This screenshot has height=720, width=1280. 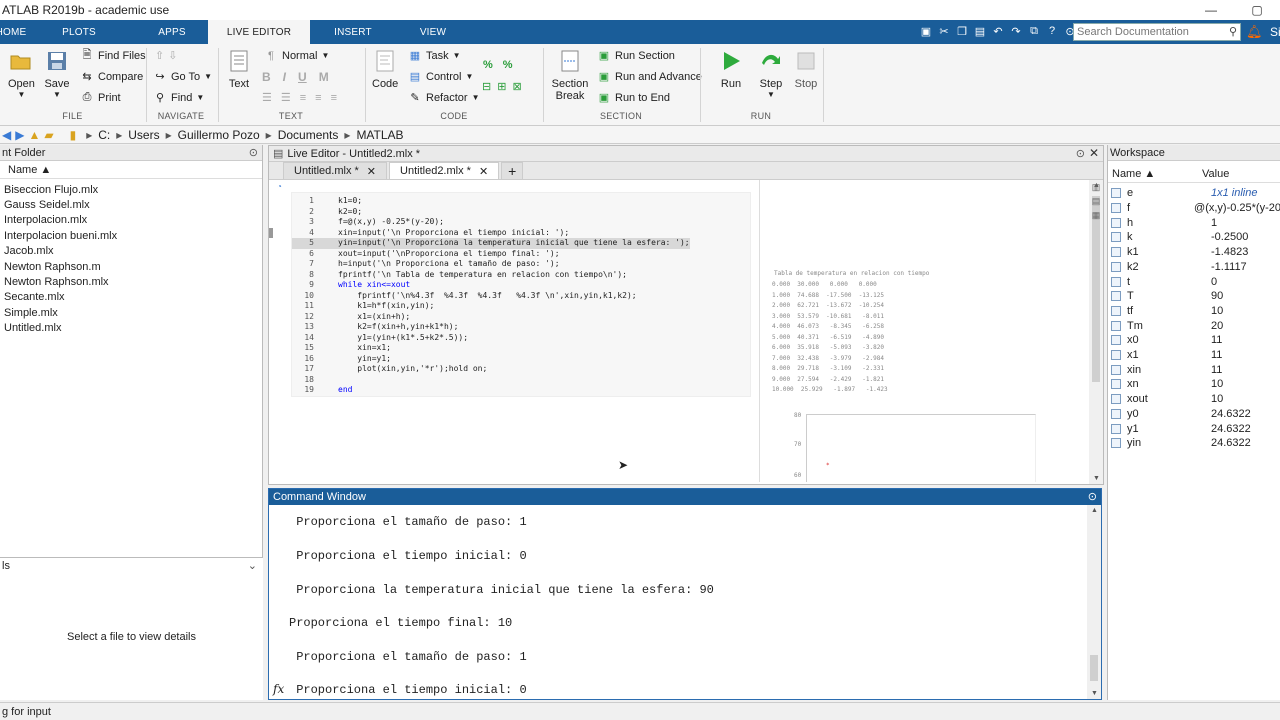 I want to click on table-row: xin 11, so click(x=1194, y=369).